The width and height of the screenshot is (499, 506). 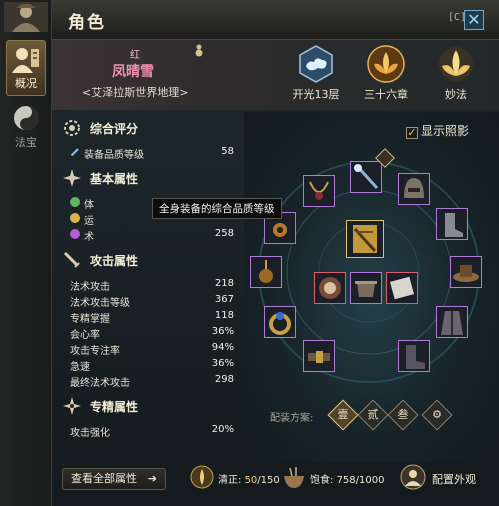 What do you see at coordinates (104, 478) in the screenshot?
I see `view-all-label: 查看全部属性` at bounding box center [104, 478].